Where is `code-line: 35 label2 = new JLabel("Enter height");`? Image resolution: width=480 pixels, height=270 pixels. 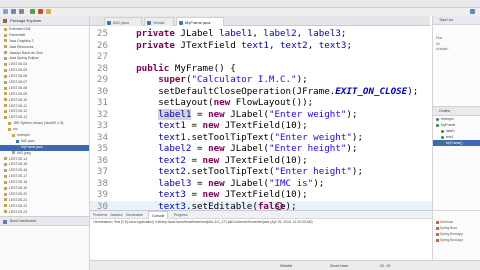
code-line: 35 label2 = new JLabel("Enter height"); is located at coordinates (261, 149).